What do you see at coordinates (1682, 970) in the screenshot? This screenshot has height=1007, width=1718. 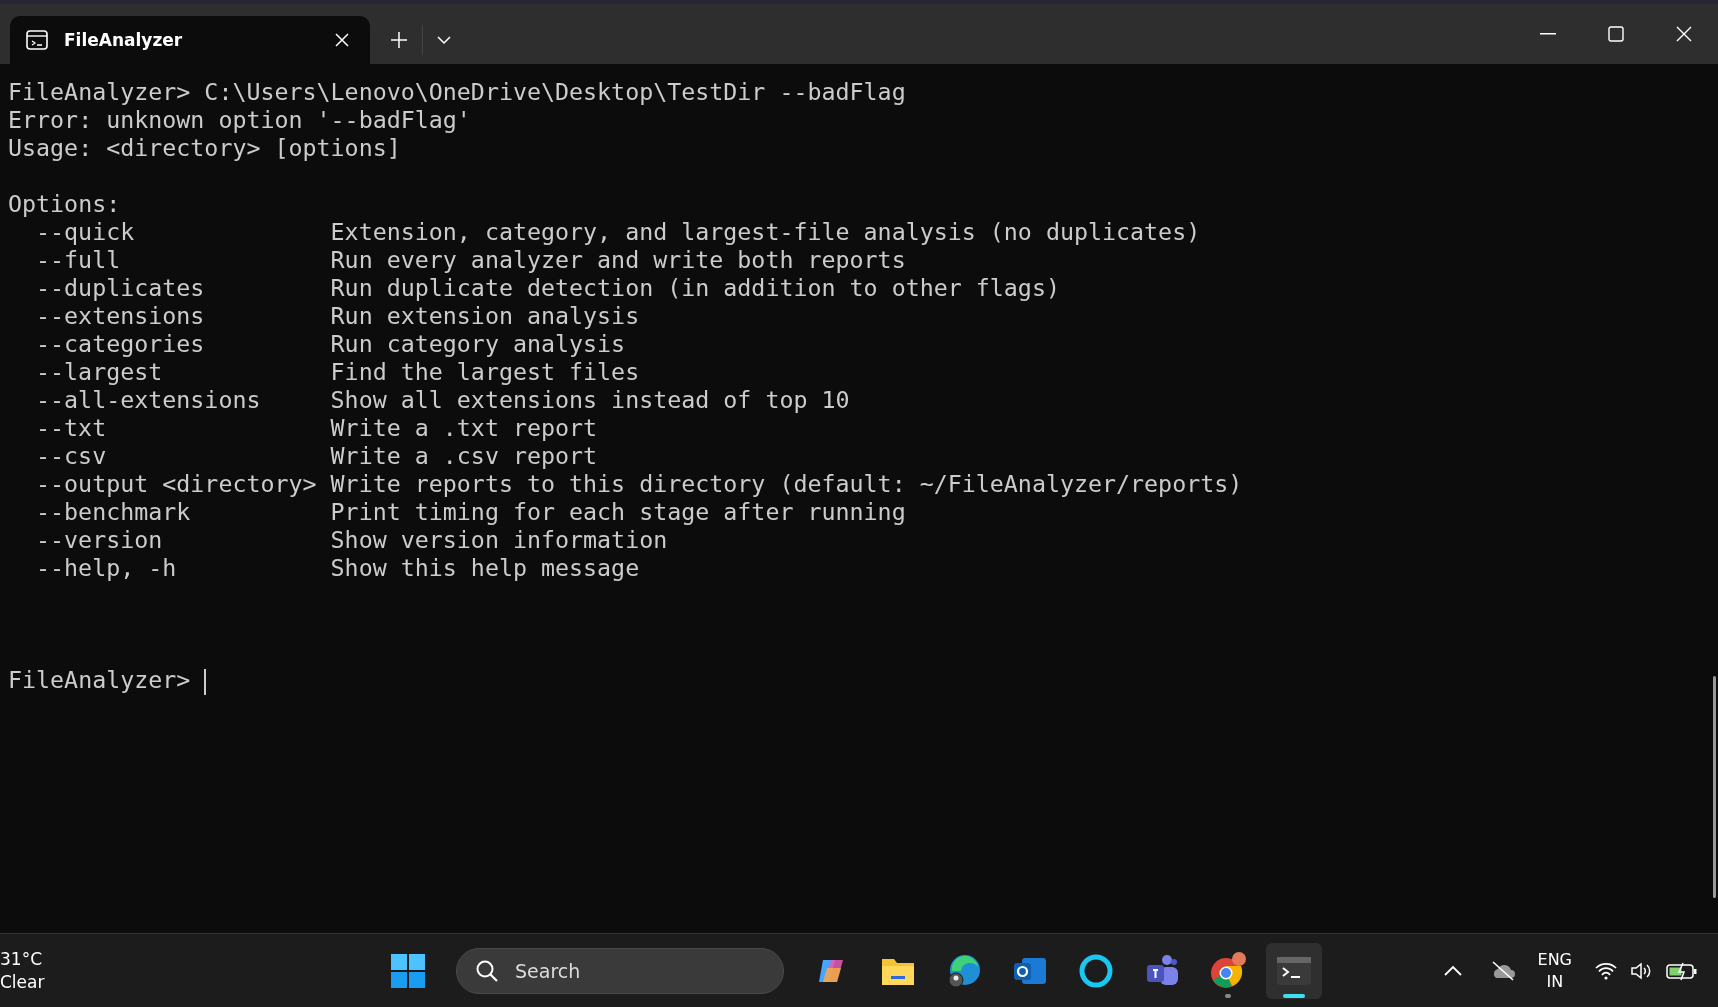 I see `battery-charging-icon` at bounding box center [1682, 970].